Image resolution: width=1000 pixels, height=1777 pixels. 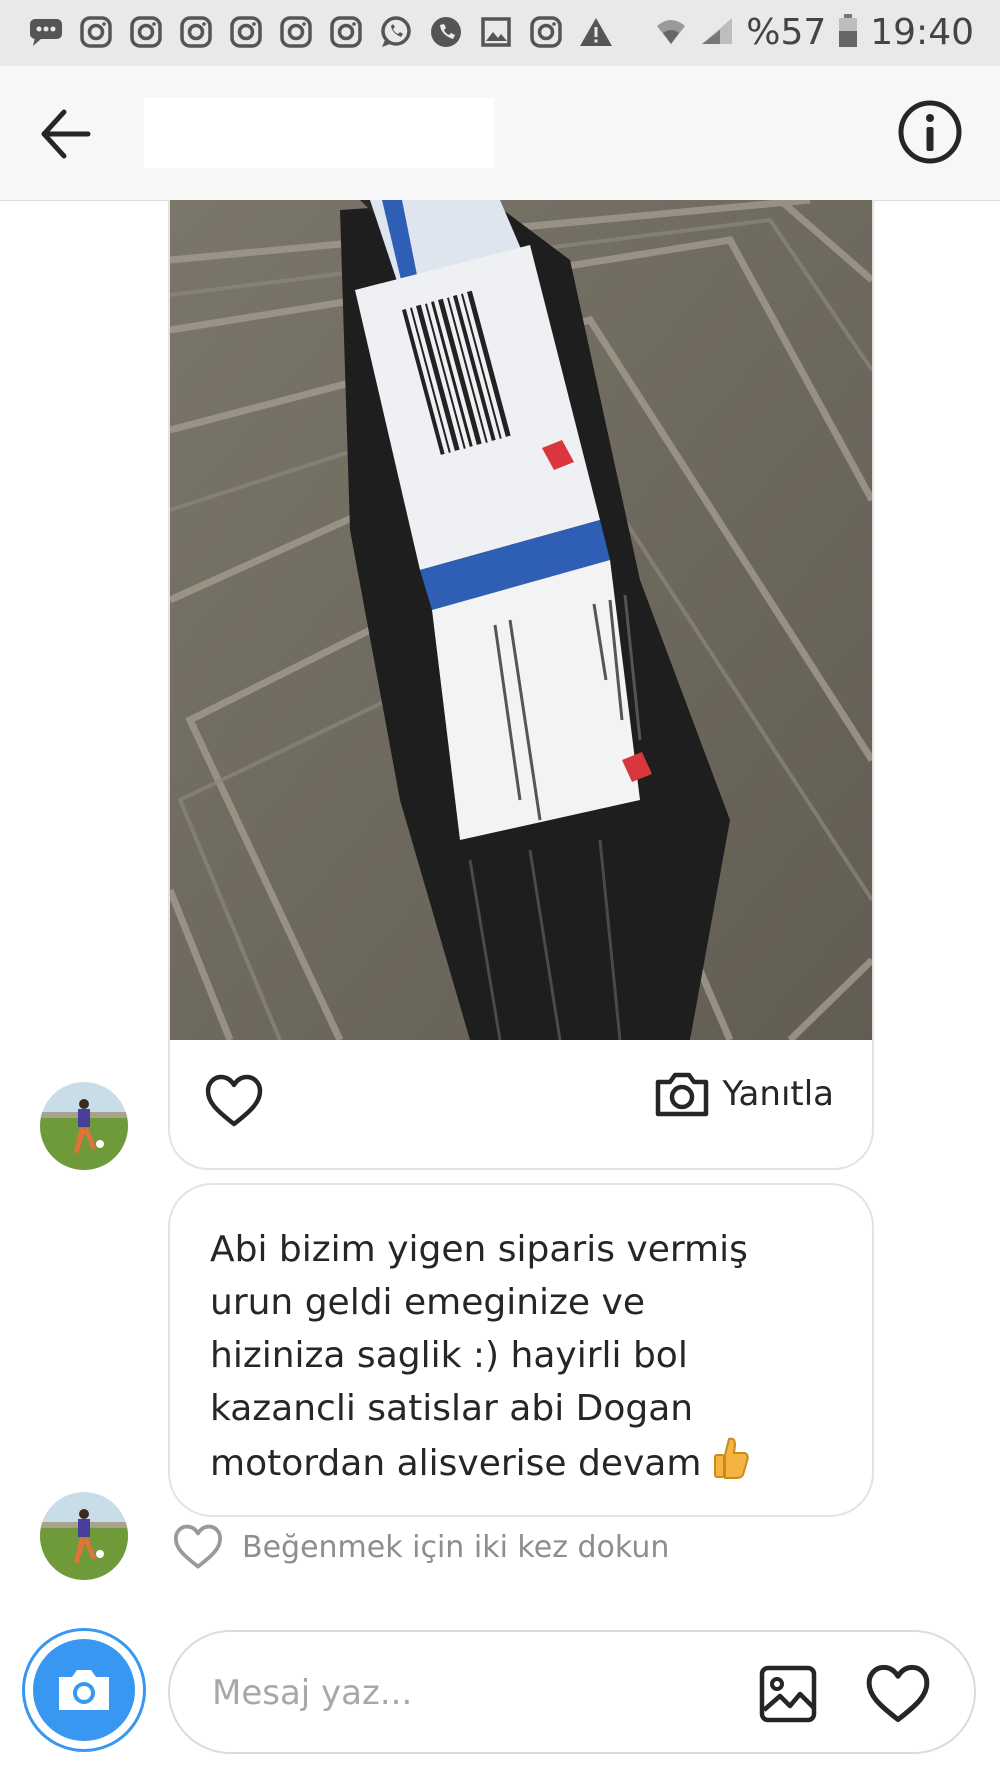 What do you see at coordinates (717, 33) in the screenshot?
I see `signal-icon` at bounding box center [717, 33].